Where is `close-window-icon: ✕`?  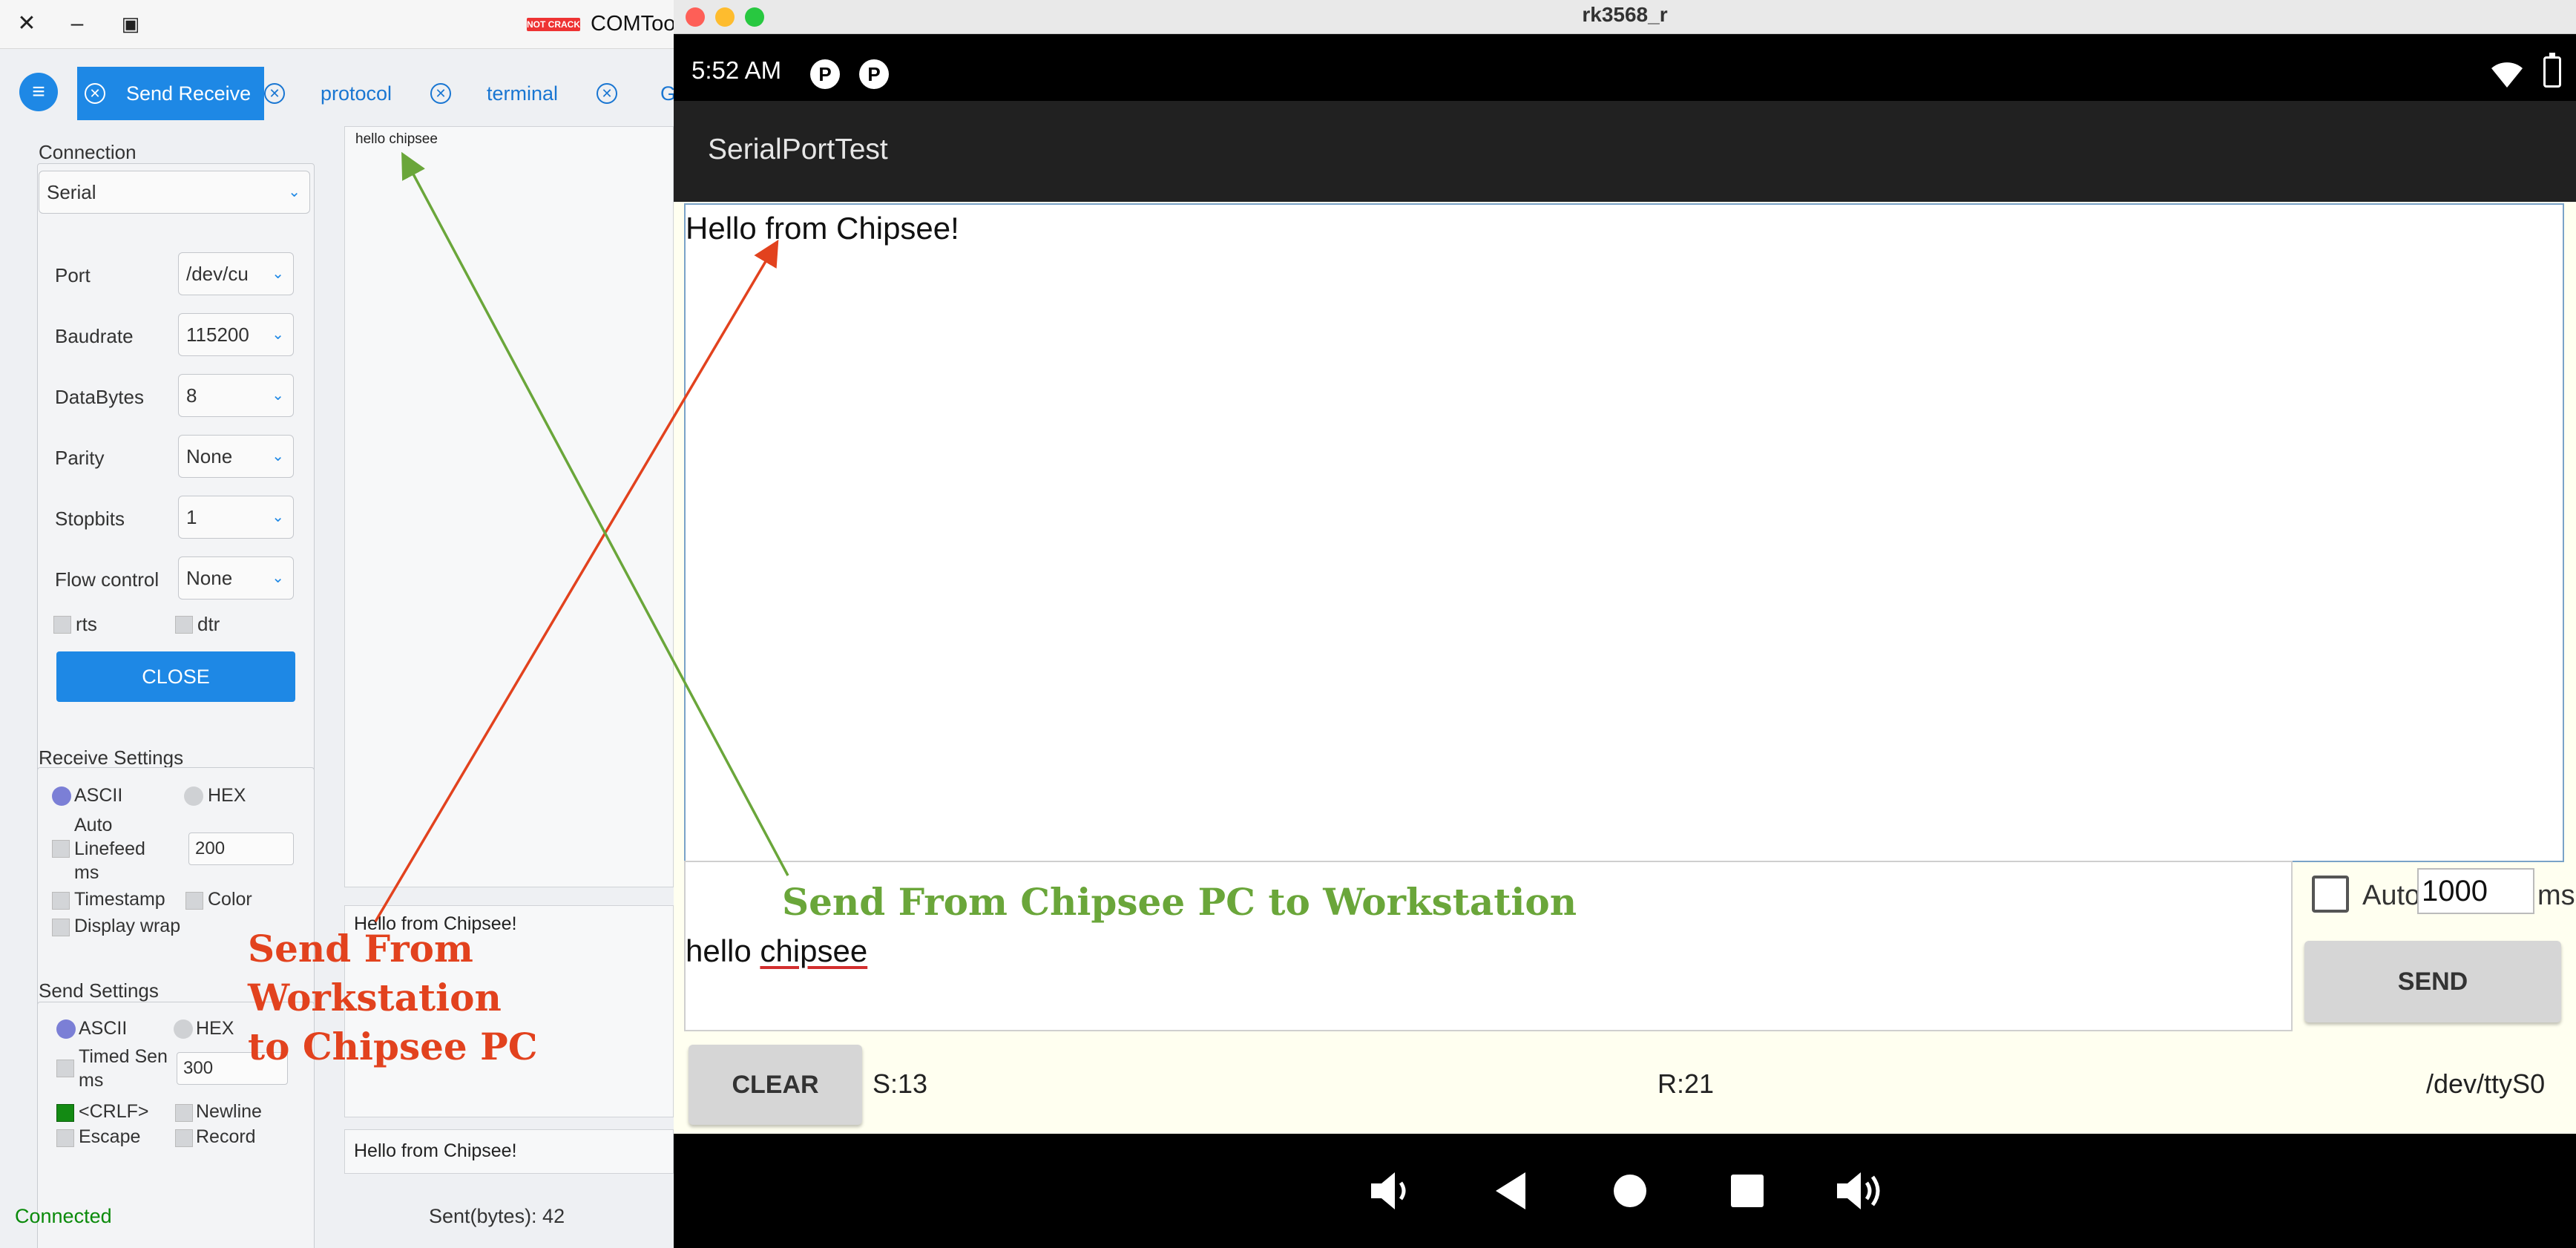 close-window-icon: ✕ is located at coordinates (27, 24).